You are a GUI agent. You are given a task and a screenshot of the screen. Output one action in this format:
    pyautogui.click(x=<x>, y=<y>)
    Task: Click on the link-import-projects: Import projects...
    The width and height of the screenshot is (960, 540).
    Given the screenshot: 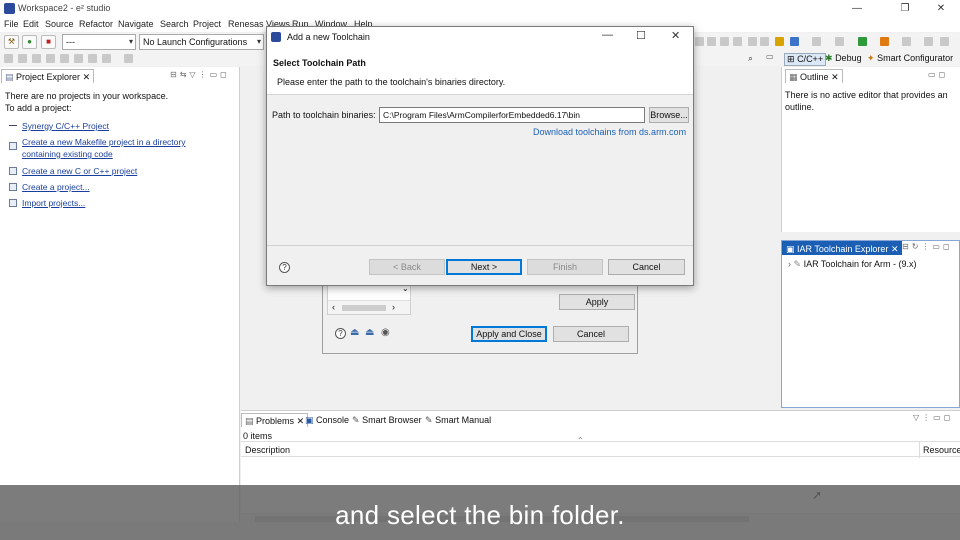 What is the action you would take?
    pyautogui.click(x=53, y=203)
    